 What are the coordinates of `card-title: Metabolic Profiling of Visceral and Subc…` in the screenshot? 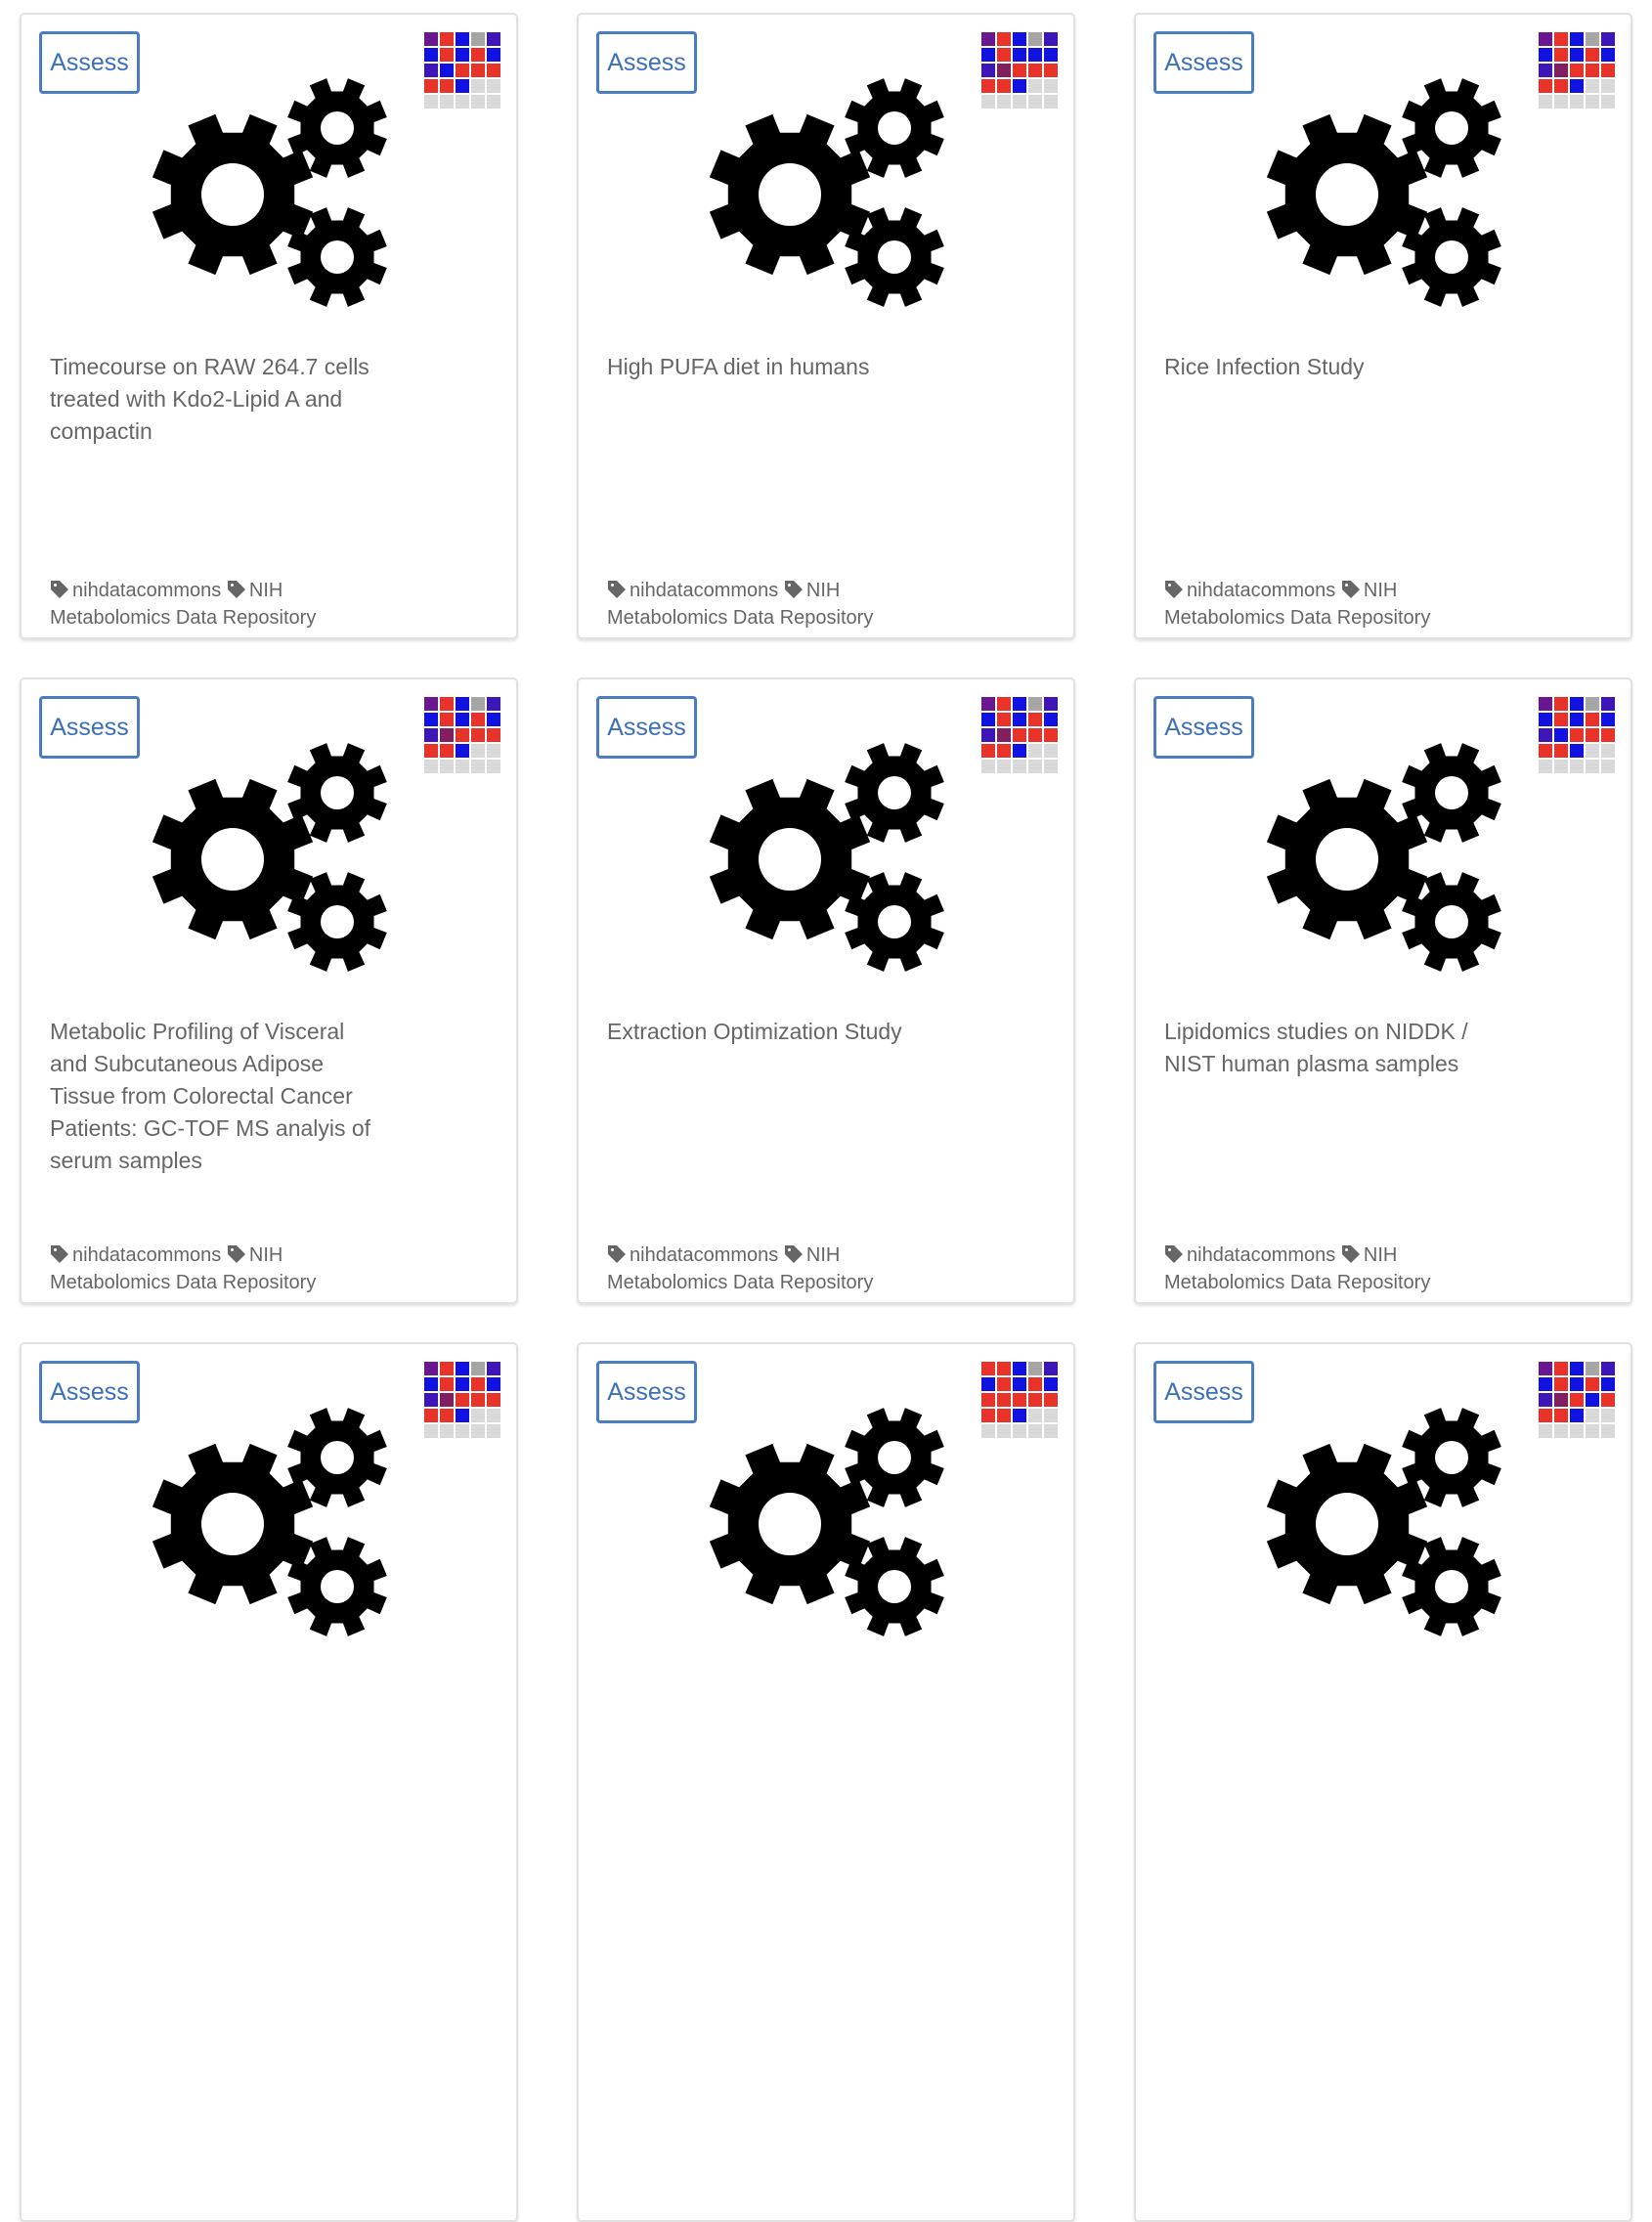 It's located at (216, 1096).